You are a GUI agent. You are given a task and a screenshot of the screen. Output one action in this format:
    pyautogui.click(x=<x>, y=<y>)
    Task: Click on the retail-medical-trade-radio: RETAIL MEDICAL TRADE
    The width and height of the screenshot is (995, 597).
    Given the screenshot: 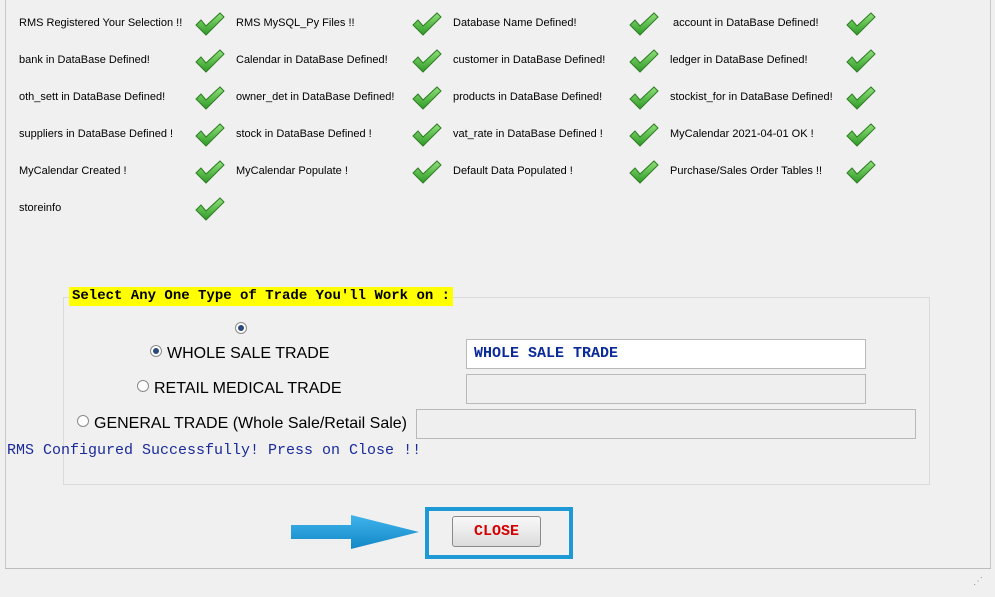 What is the action you would take?
    pyautogui.click(x=239, y=389)
    